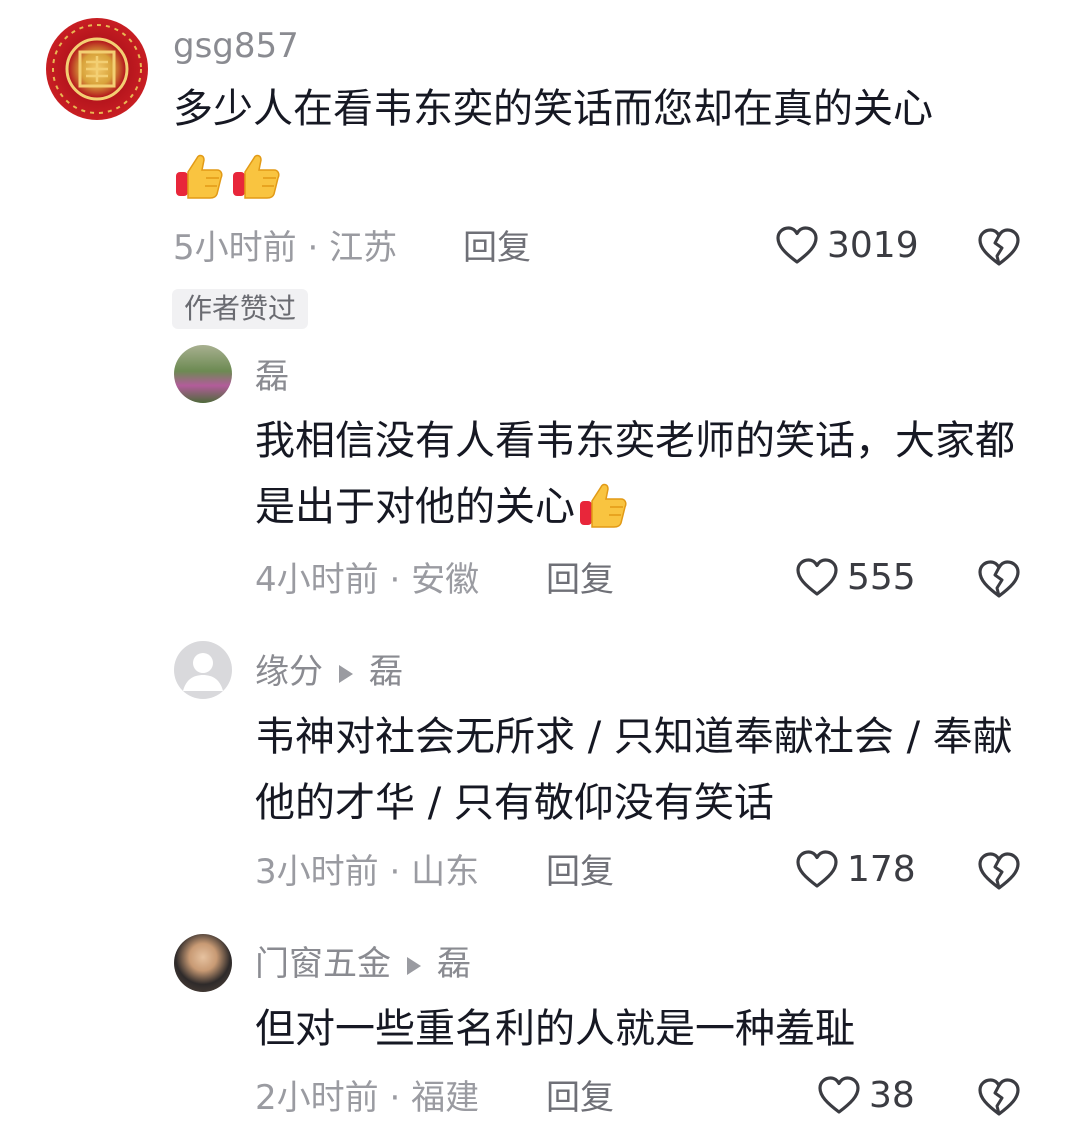 This screenshot has height=1127, width=1080. I want to click on comment-time: 4小时前, so click(317, 580).